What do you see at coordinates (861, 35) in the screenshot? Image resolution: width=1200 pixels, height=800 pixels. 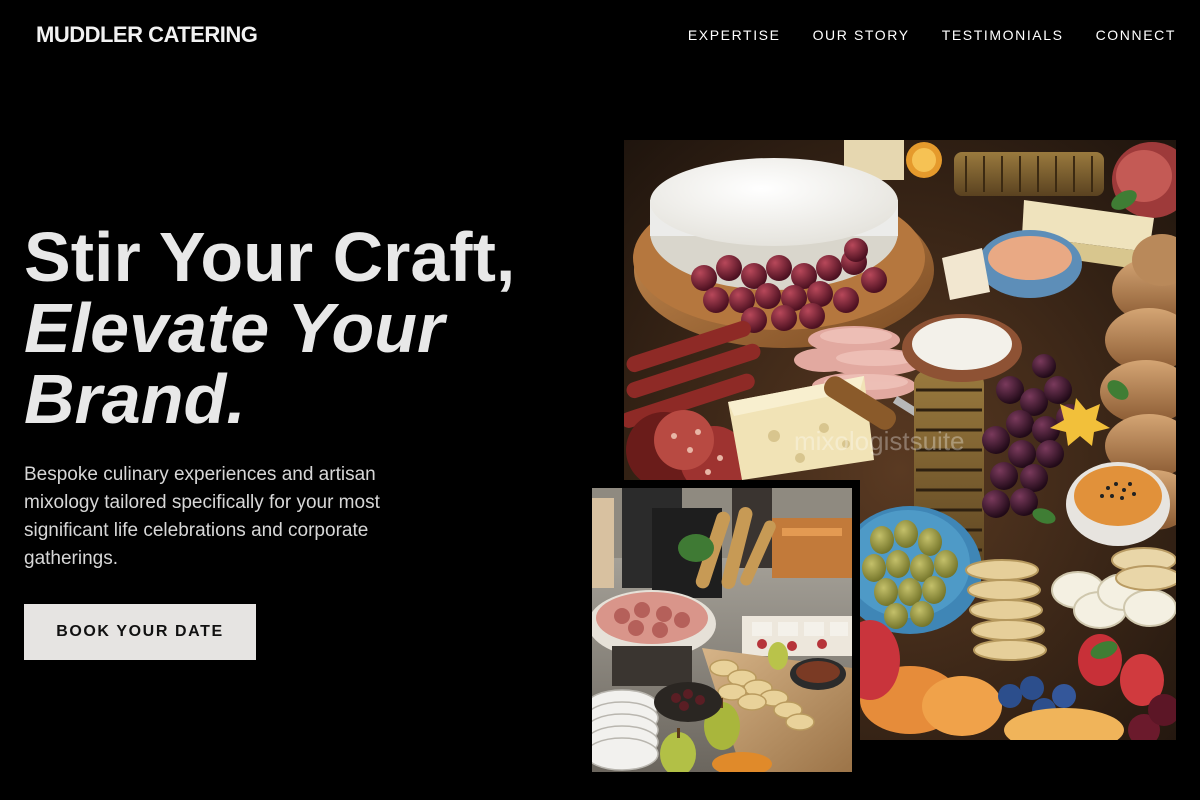 I see `nav-link-our-story: OUR STORY` at bounding box center [861, 35].